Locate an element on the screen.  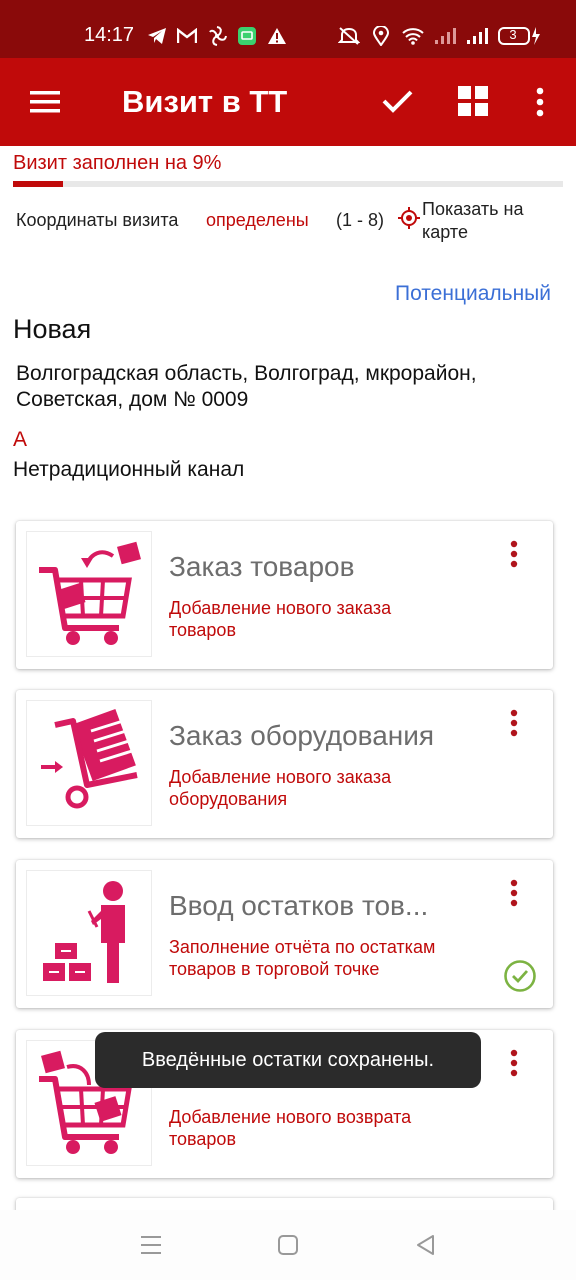
home-button is located at coordinates (288, 1245).